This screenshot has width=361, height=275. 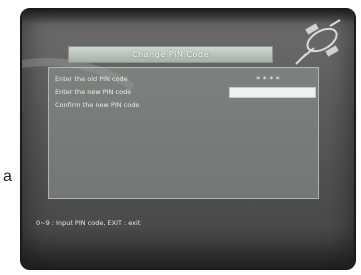 I want to click on confirm-pin-row: Confirm the new PIN code, so click(x=140, y=105).